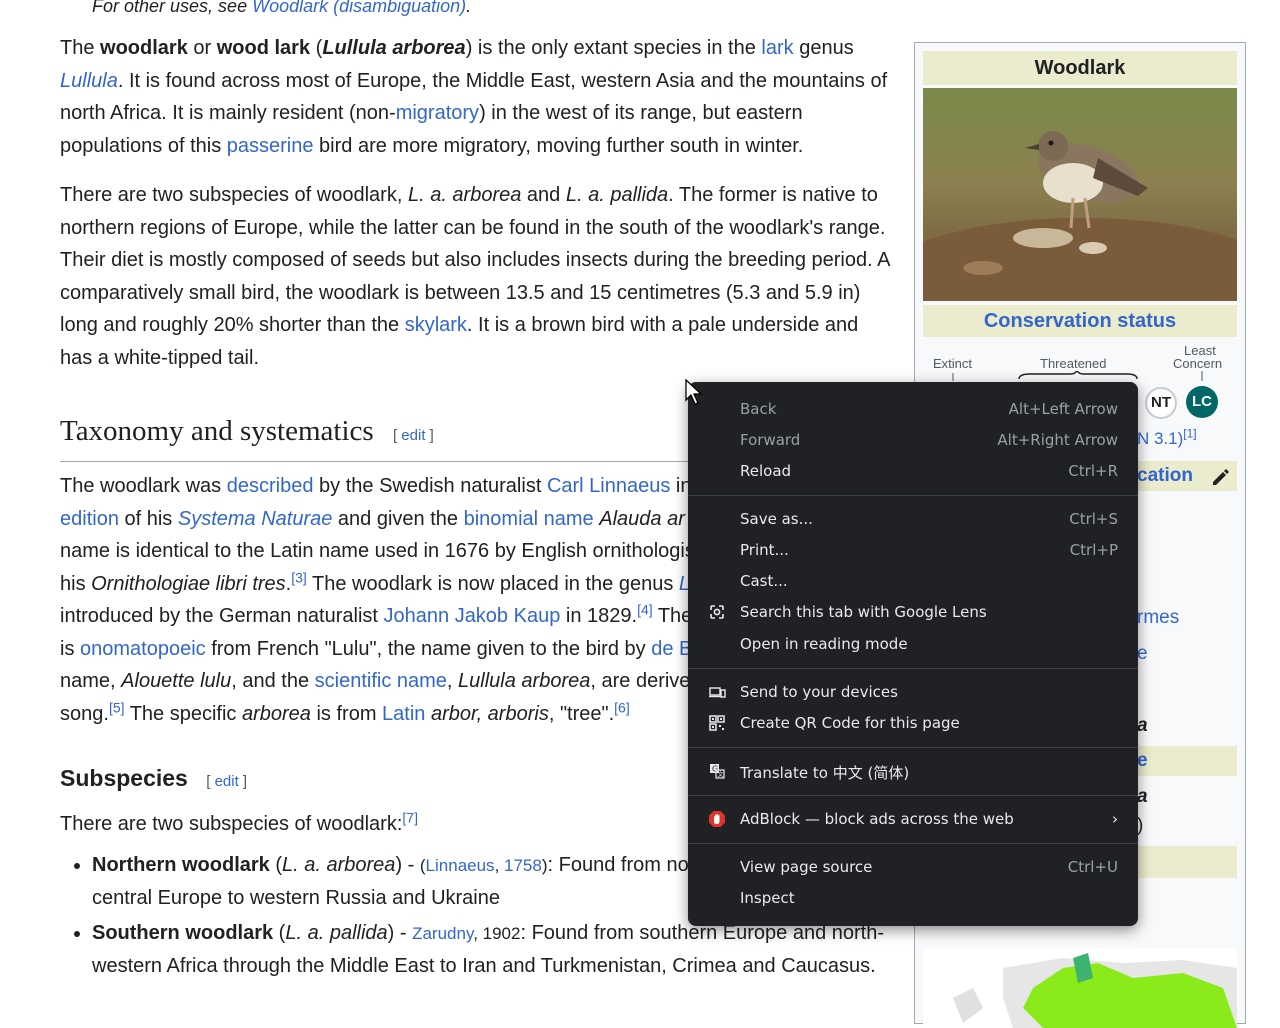 This screenshot has height=1028, width=1280. What do you see at coordinates (188, 583) in the screenshot?
I see `text-run: Ornithologiae libri tres` at bounding box center [188, 583].